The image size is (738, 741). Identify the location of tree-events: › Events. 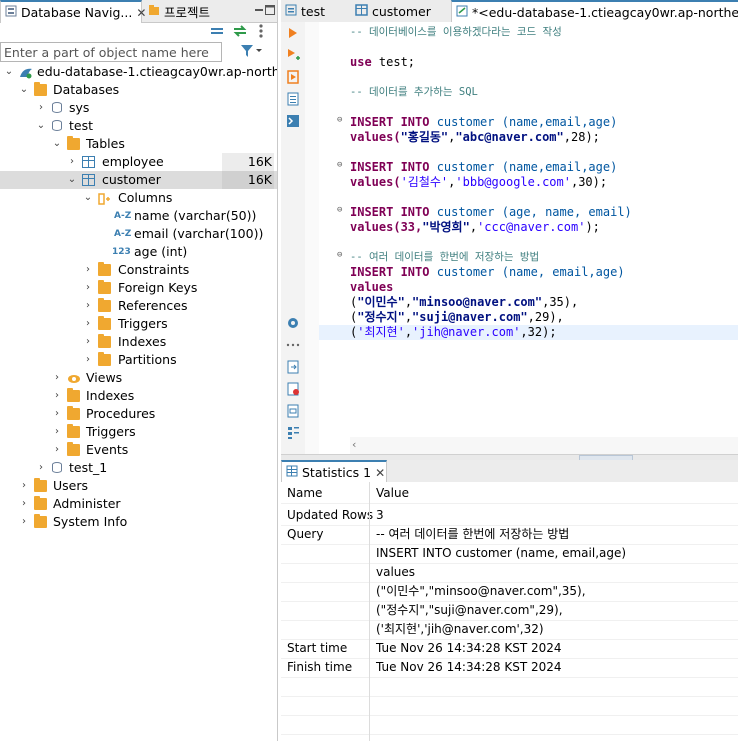
(138, 450).